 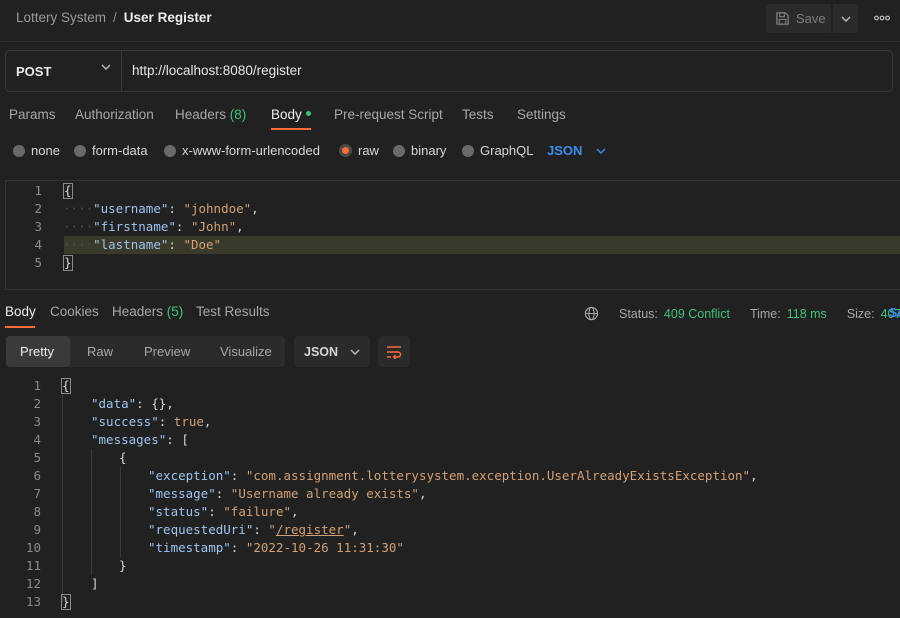 I want to click on resp-tab-cookies: Cookies, so click(x=74, y=311).